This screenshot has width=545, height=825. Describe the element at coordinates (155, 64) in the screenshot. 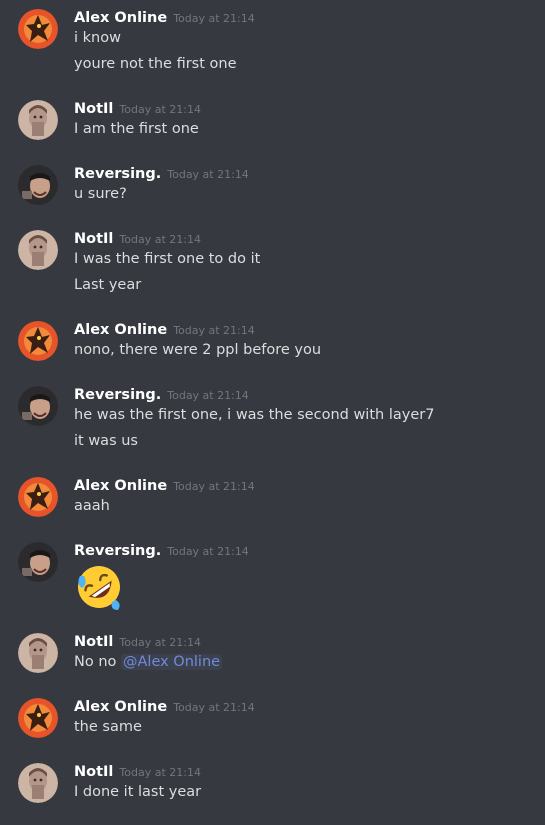

I see `message-text: youre not the first one` at that location.